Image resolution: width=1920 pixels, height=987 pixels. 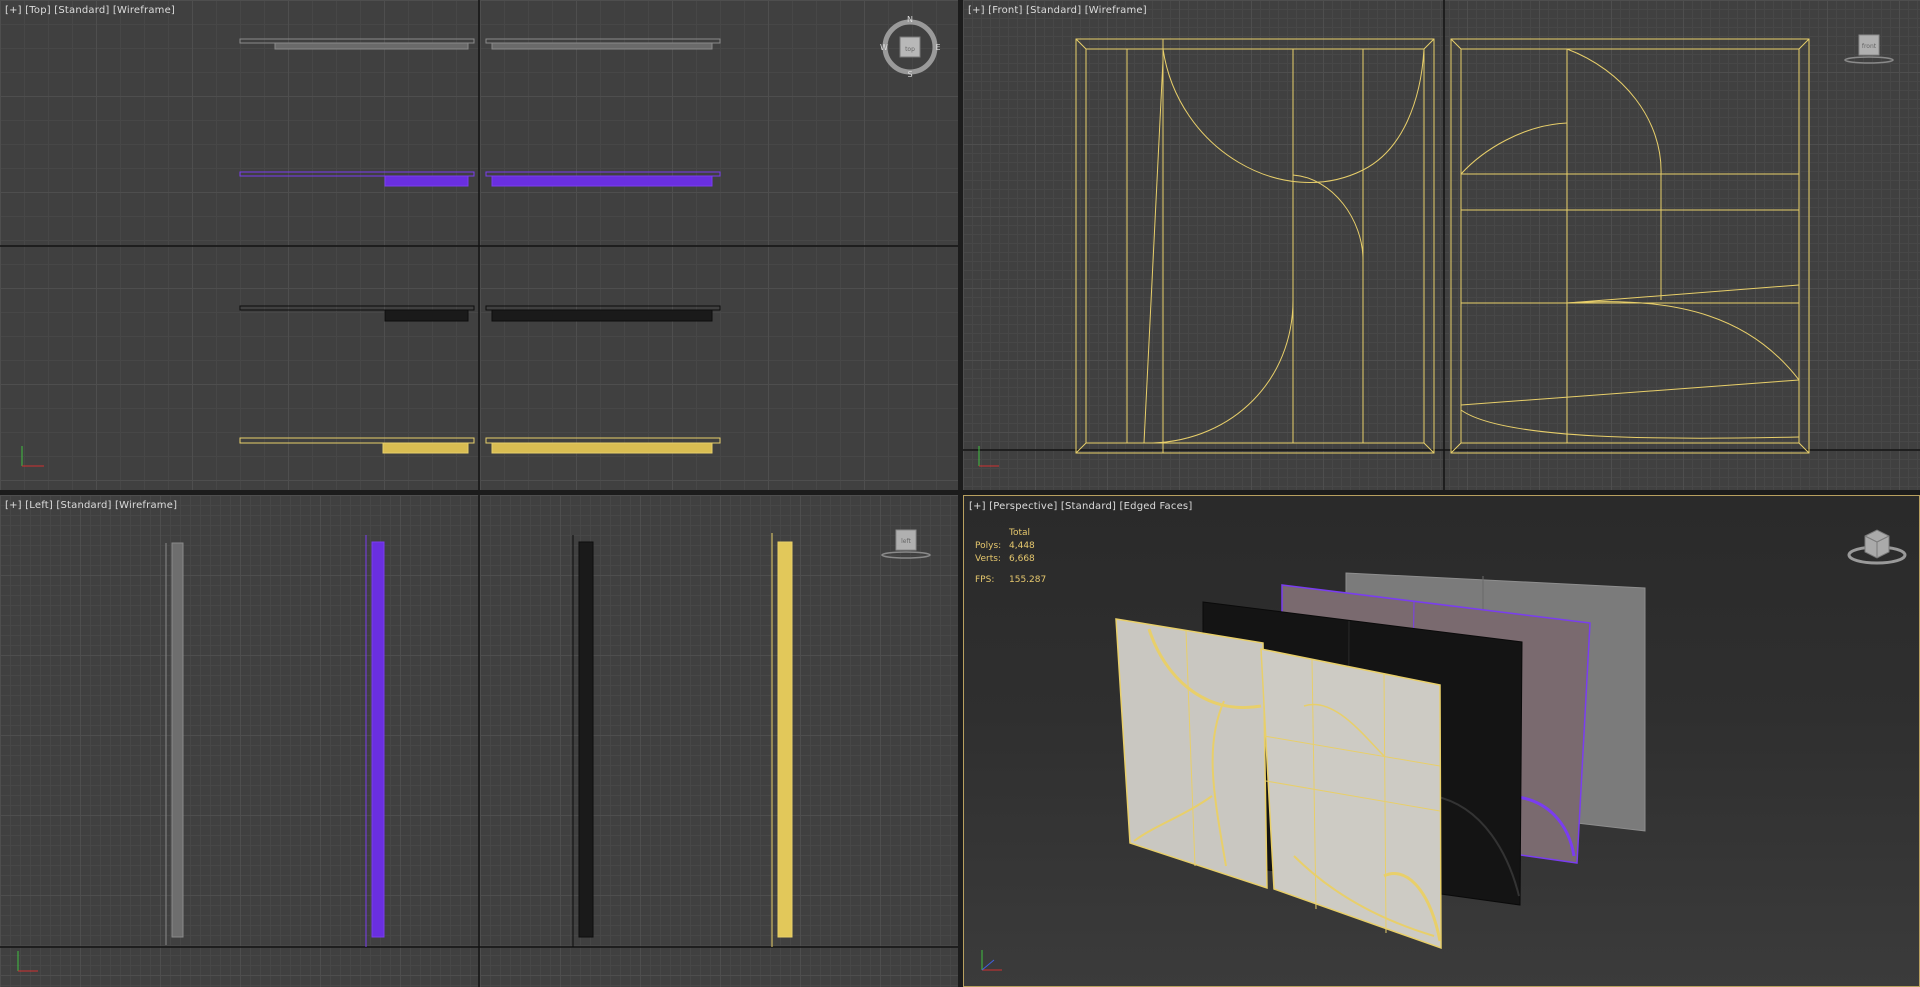 What do you see at coordinates (480, 313) in the screenshot?
I see `object-black-top` at bounding box center [480, 313].